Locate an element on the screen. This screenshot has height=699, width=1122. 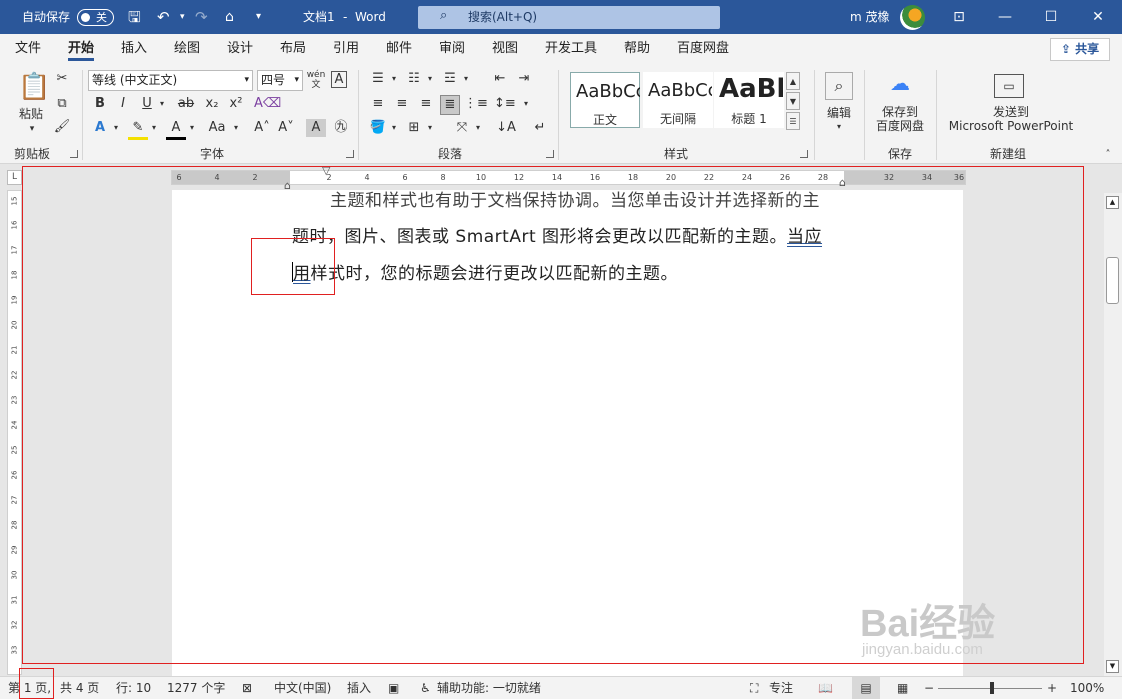
word-count: 1277 个字 is located at coordinates (196, 688).